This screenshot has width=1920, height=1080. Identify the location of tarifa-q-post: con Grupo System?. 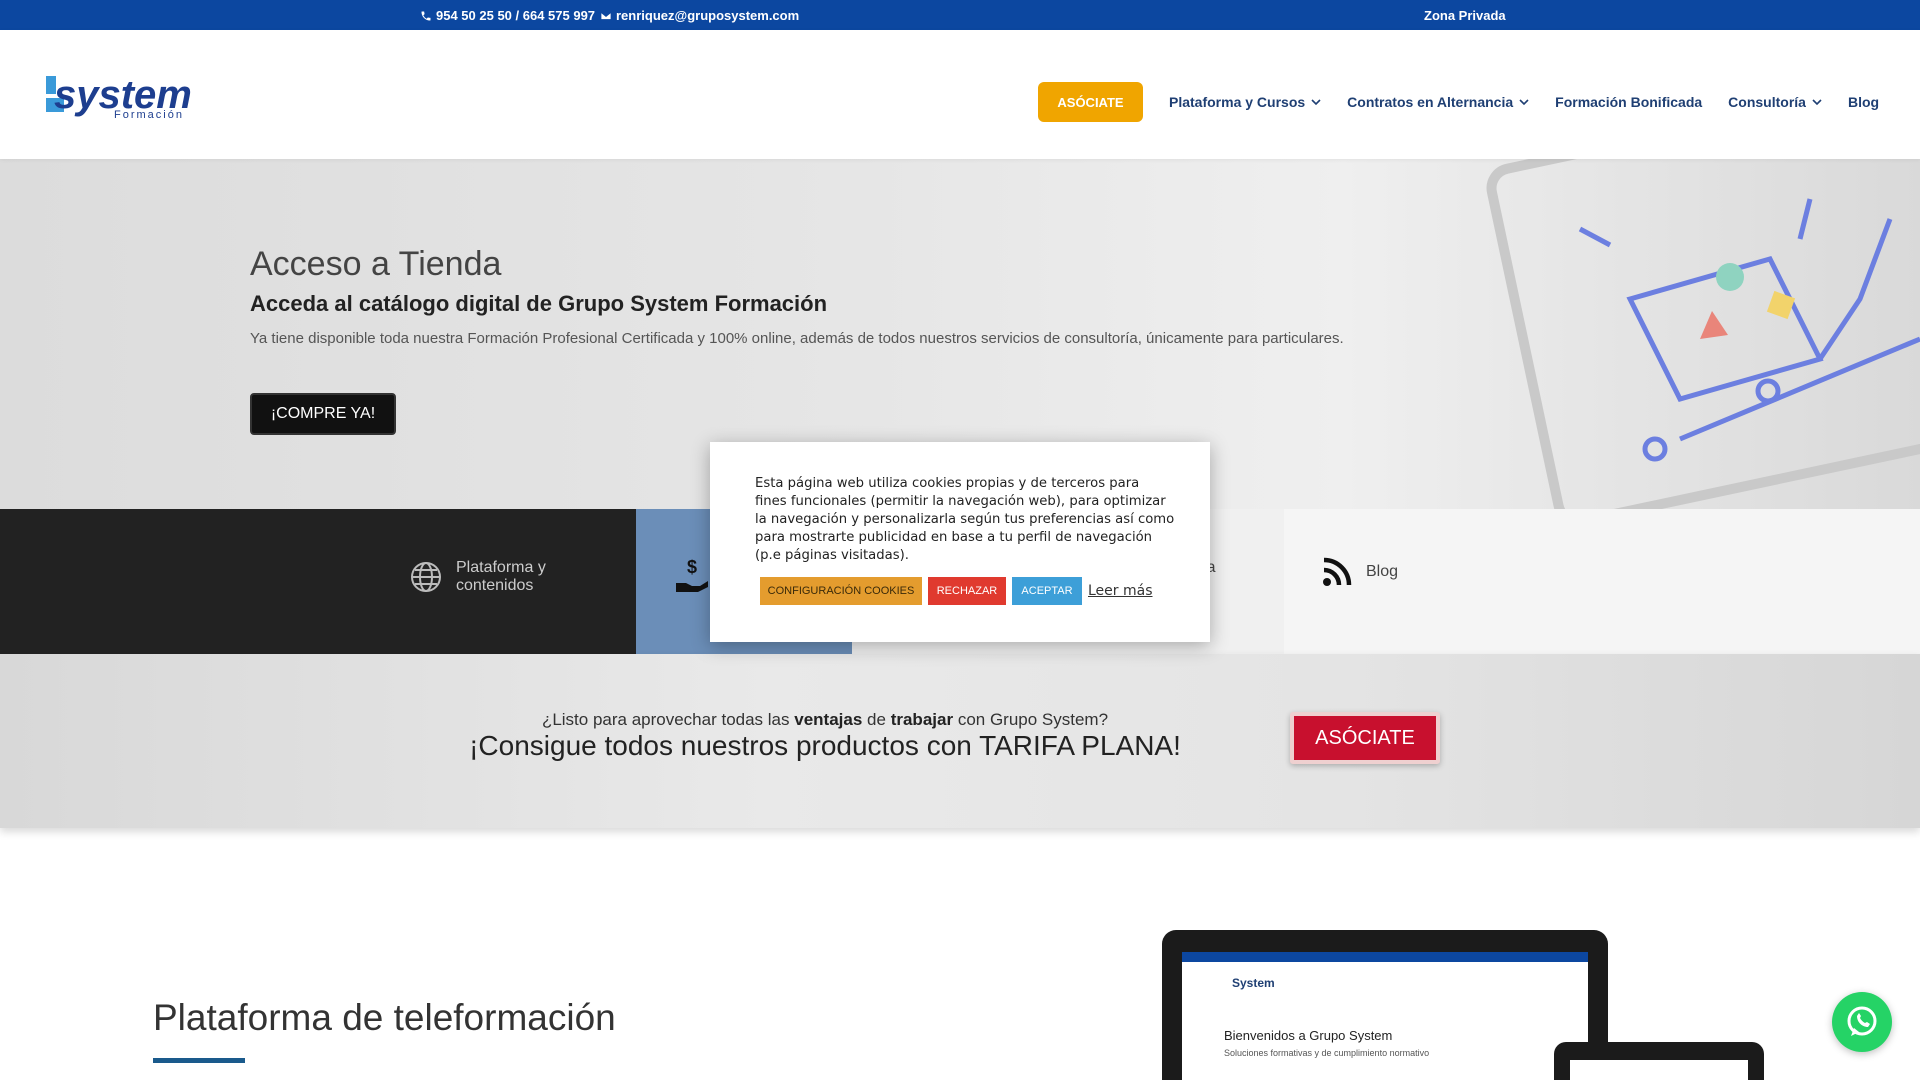
(1033, 719).